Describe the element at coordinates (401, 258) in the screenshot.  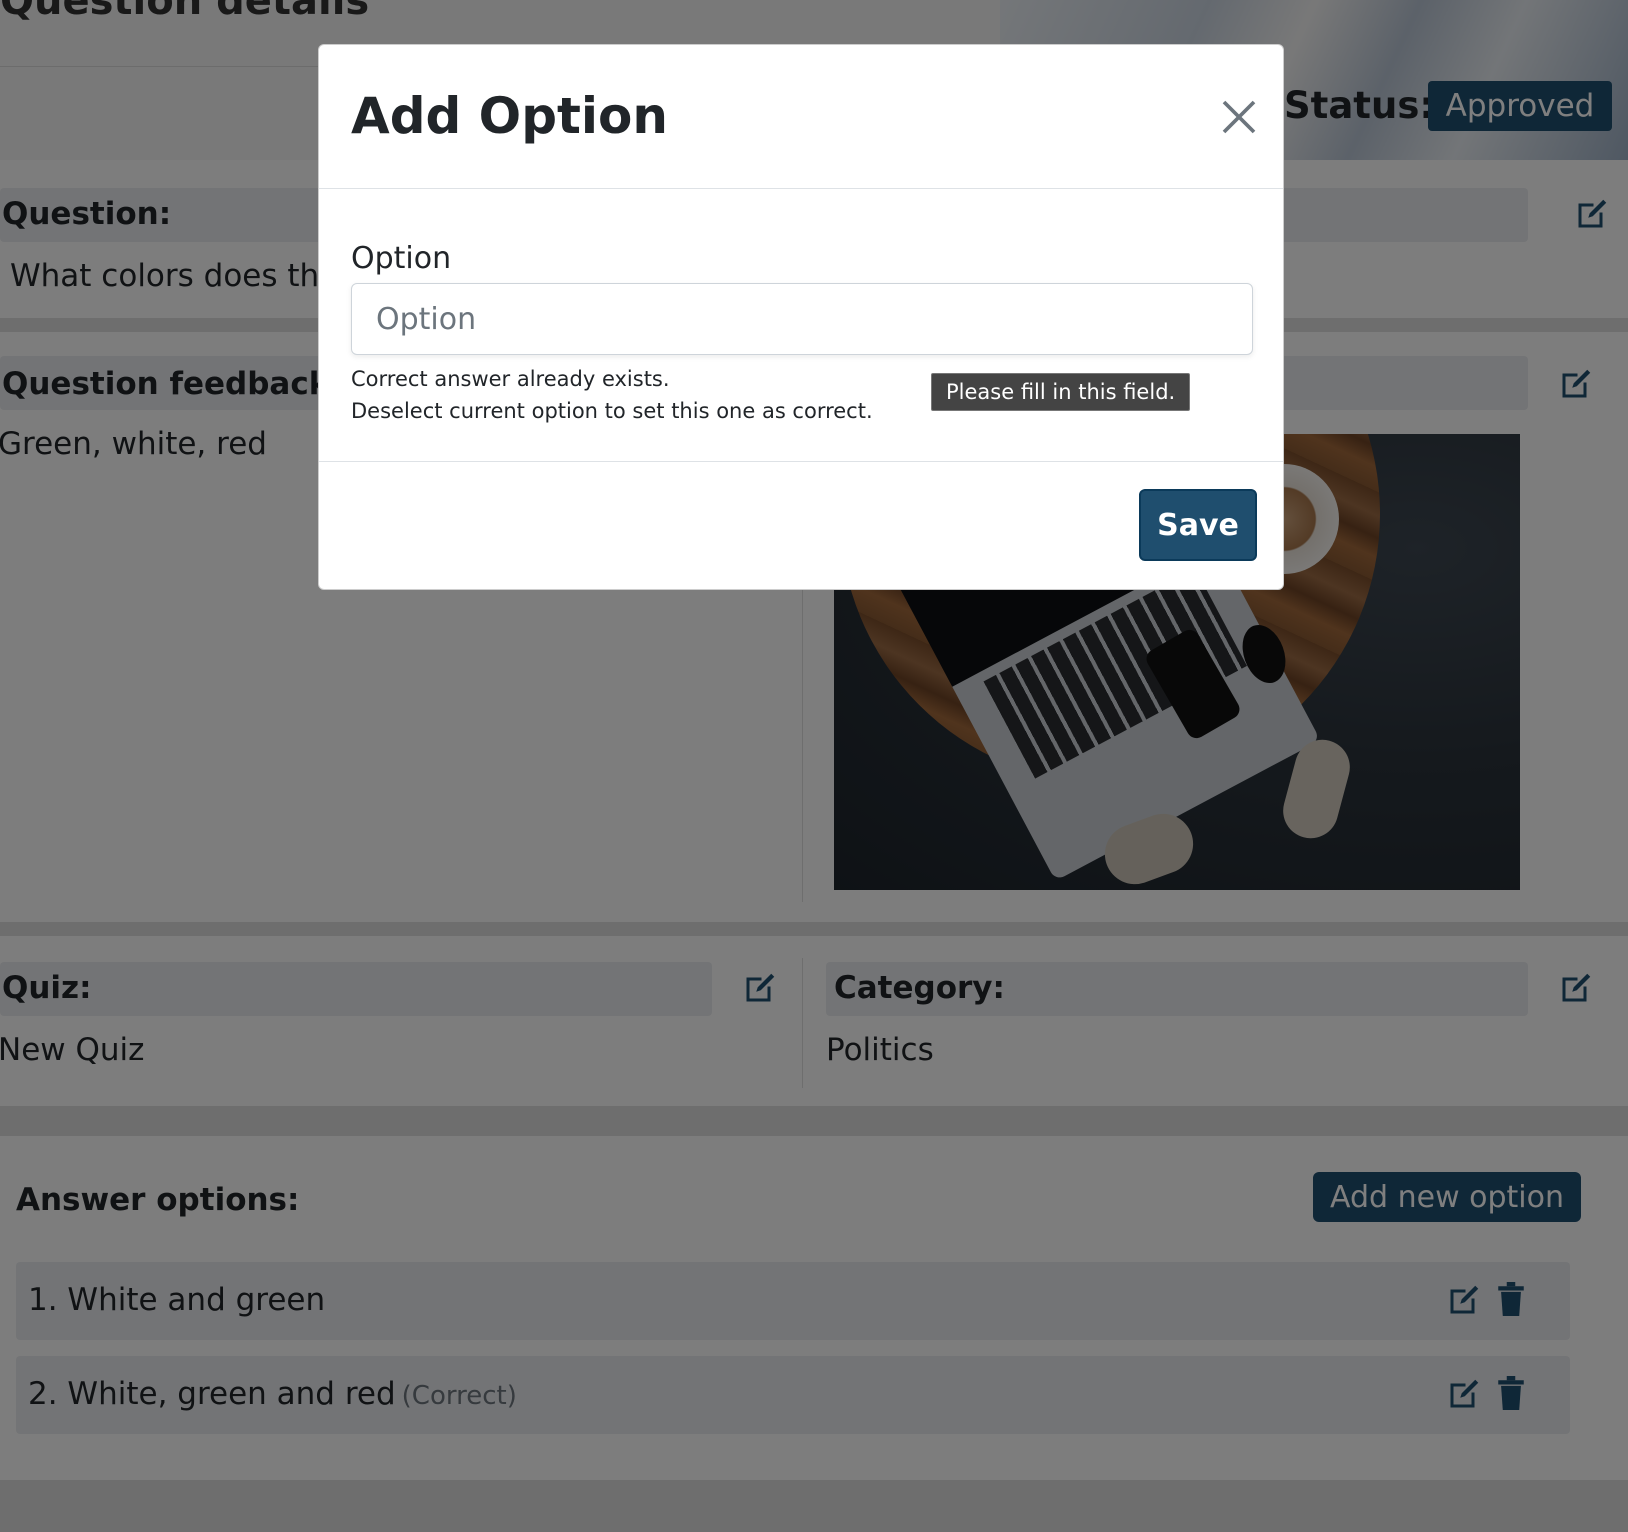
I see `option-field-label: Option` at that location.